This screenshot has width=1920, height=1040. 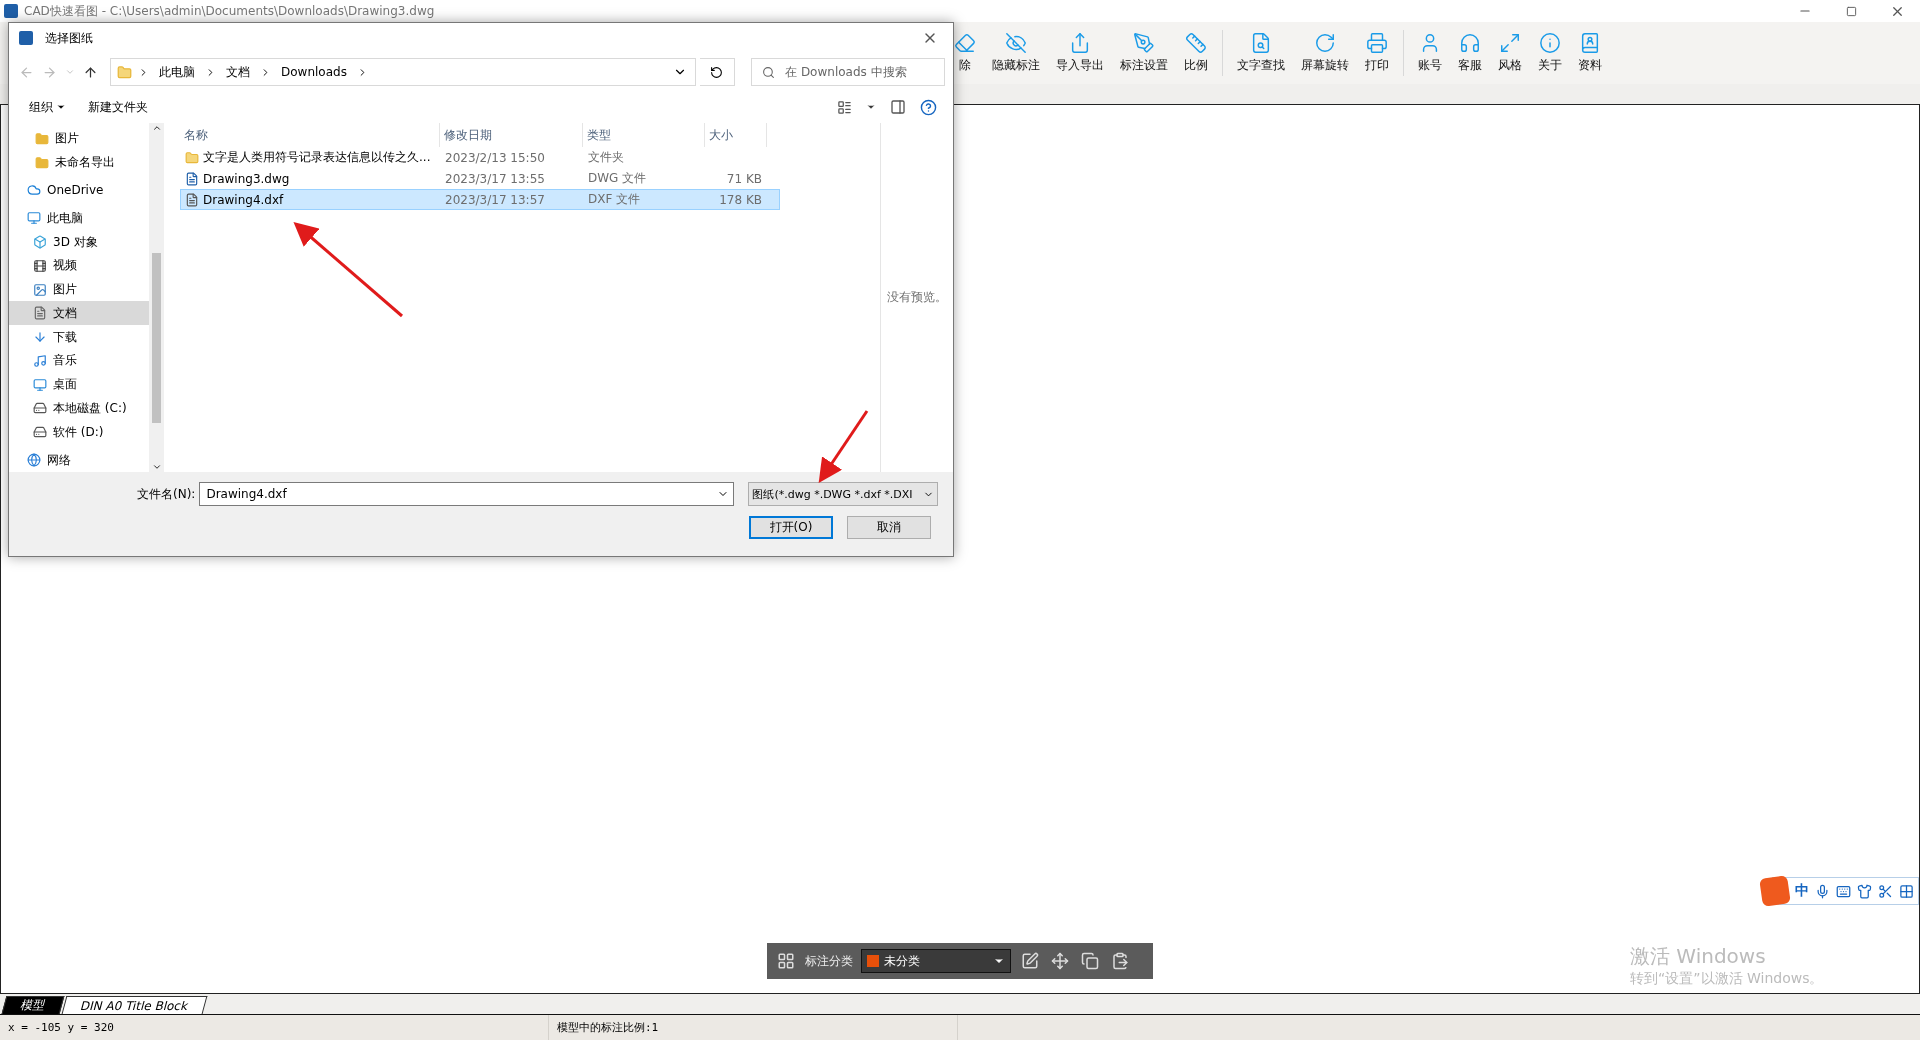 What do you see at coordinates (1822, 891) in the screenshot?
I see `microphone-icon` at bounding box center [1822, 891].